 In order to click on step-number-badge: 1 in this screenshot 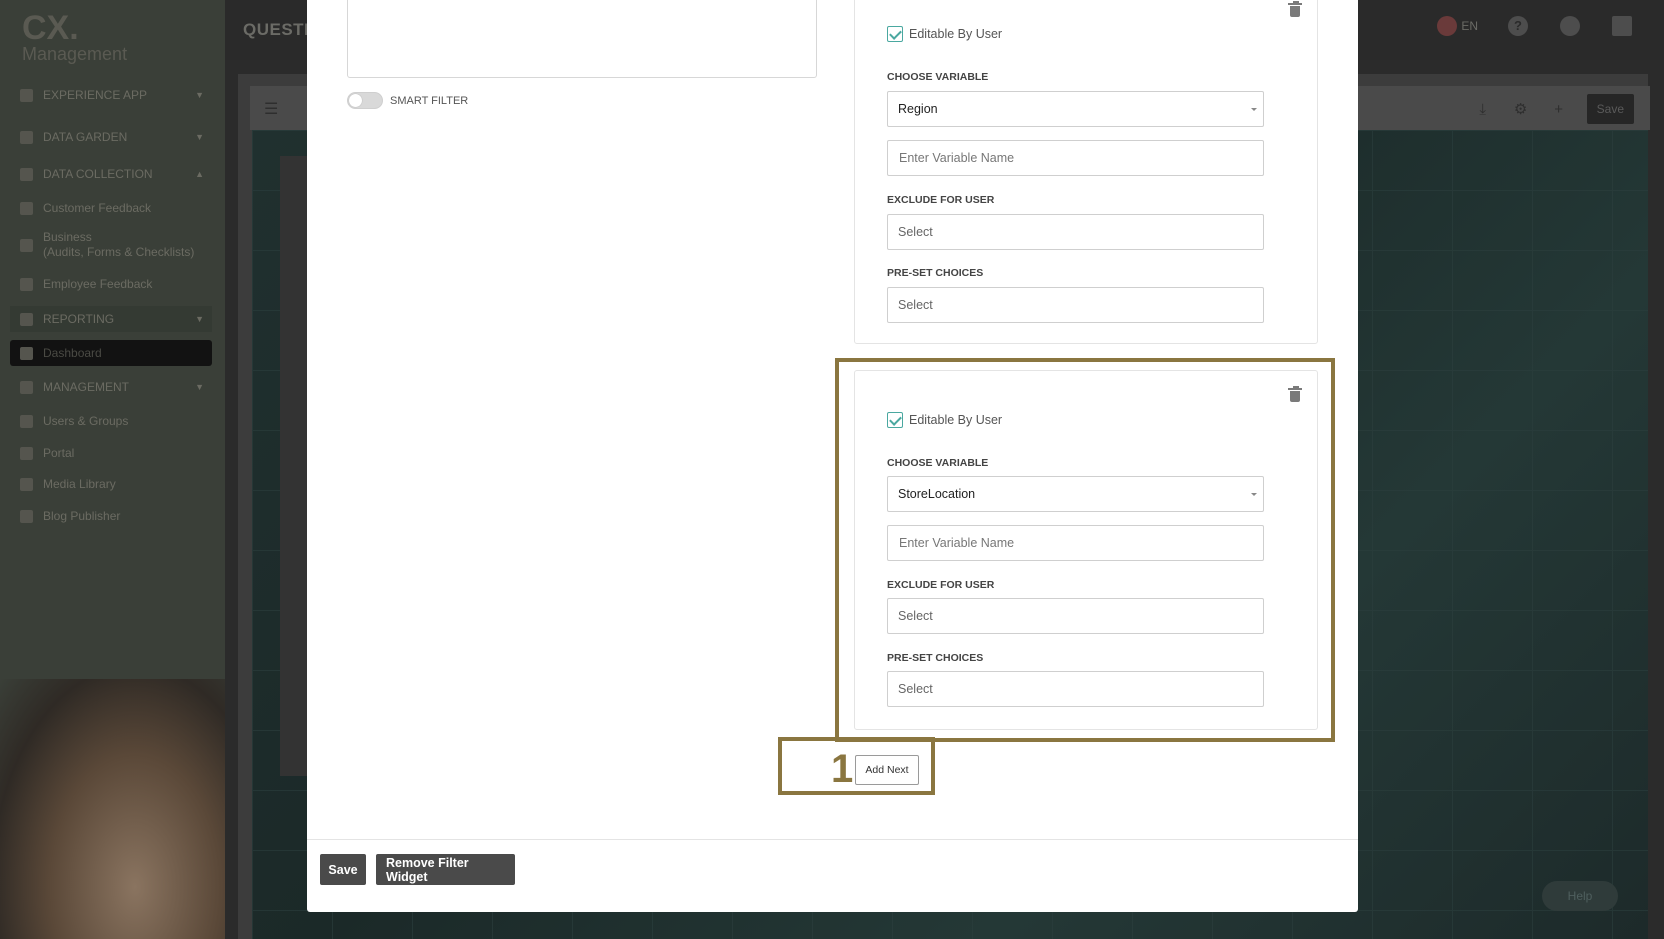, I will do `click(842, 769)`.